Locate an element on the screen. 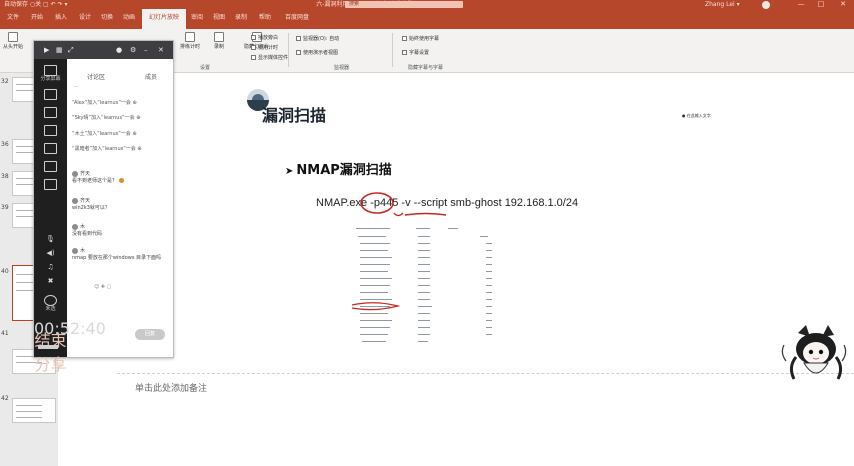  chat-message: 齐天 看不到老师这个是？ is located at coordinates (98, 177).